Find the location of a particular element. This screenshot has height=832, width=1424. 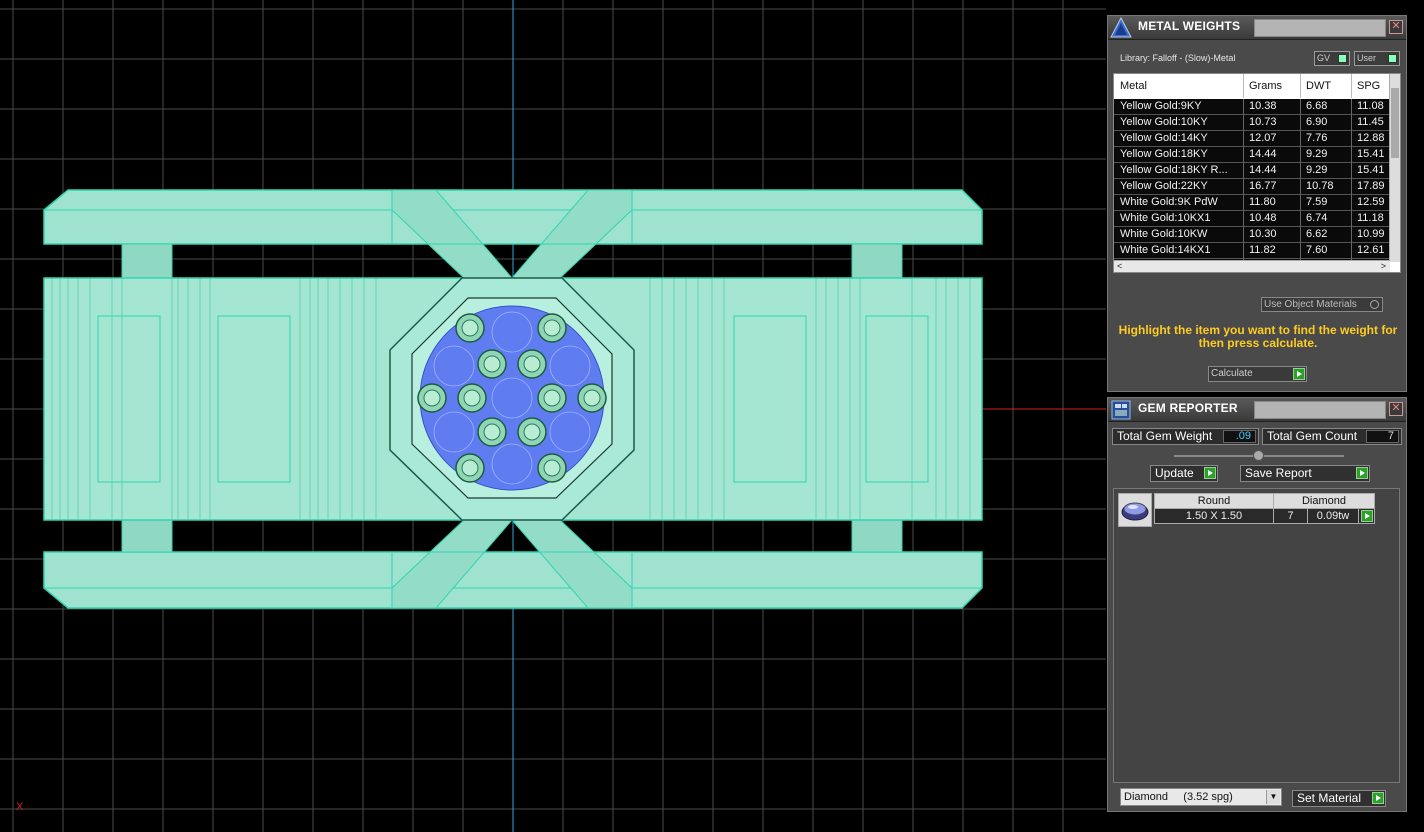

gem-weight: 0.09tw is located at coordinates (1333, 516).